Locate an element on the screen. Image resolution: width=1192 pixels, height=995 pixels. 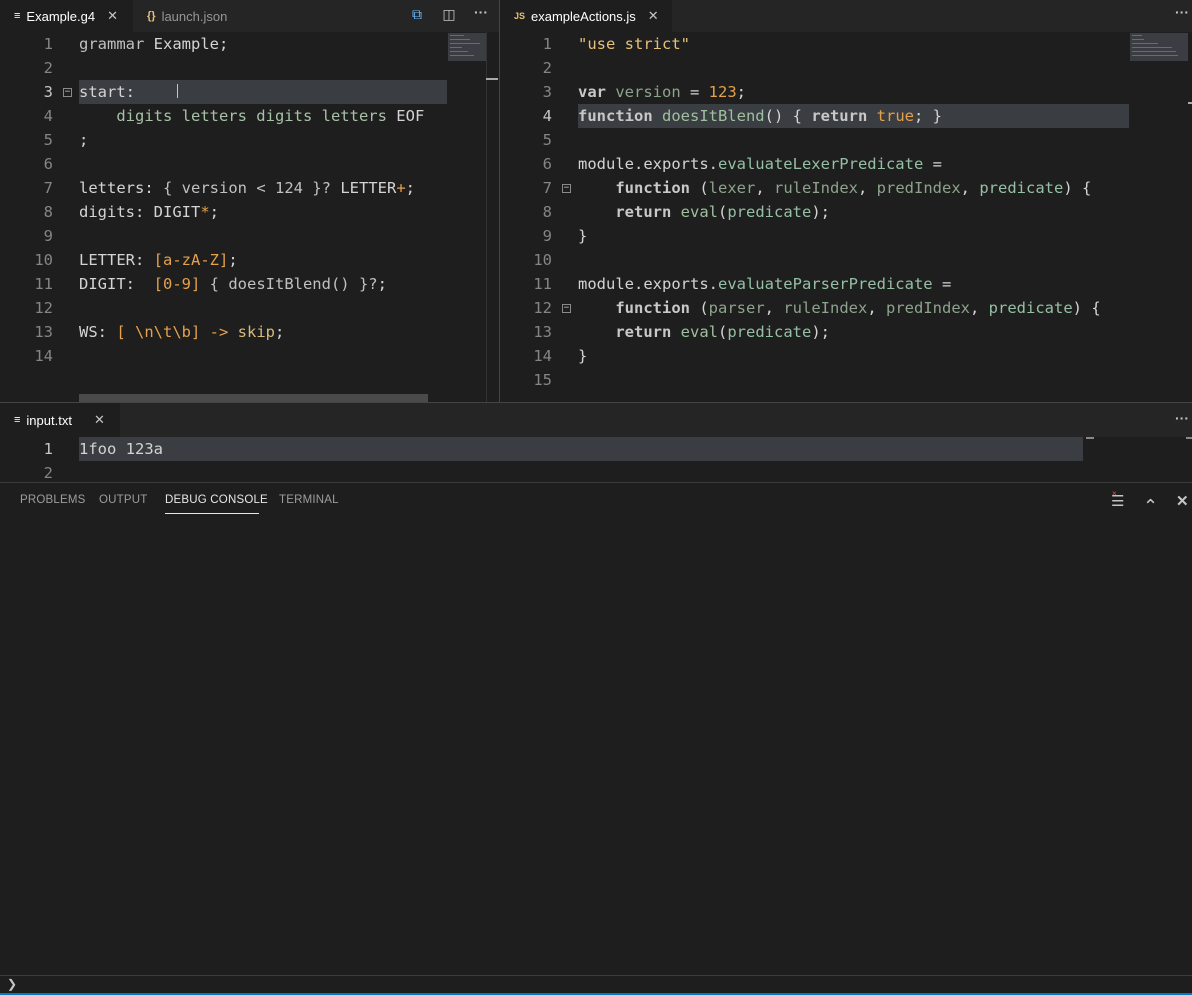
code-token: lexer is located at coordinates (732, 188).